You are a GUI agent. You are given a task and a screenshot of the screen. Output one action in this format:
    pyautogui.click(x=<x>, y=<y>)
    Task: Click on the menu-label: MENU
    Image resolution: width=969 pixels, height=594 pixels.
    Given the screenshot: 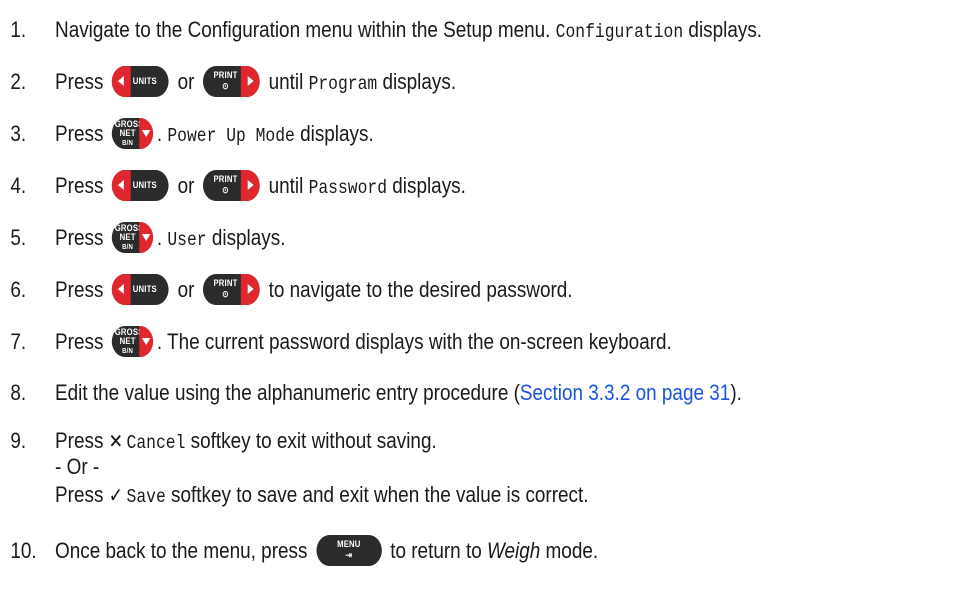 What is the action you would take?
    pyautogui.click(x=349, y=543)
    